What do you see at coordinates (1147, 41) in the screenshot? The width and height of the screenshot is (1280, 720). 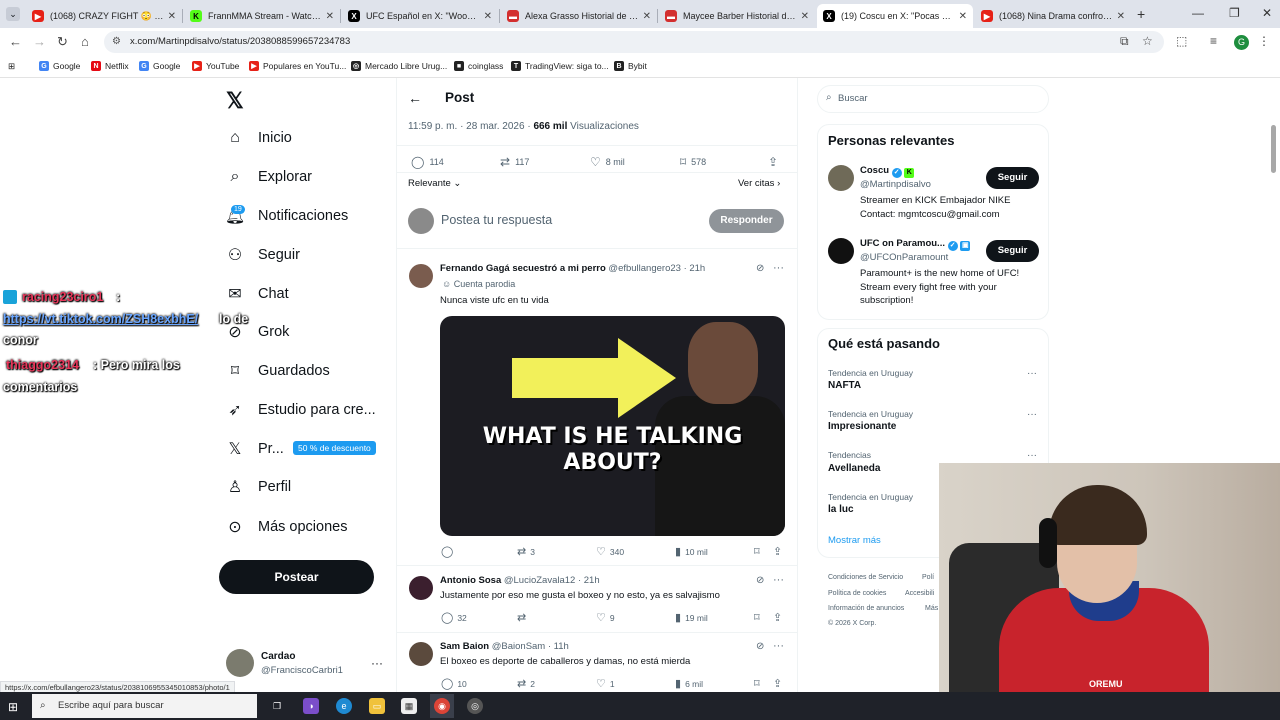 I see `star-icon: ☆` at bounding box center [1147, 41].